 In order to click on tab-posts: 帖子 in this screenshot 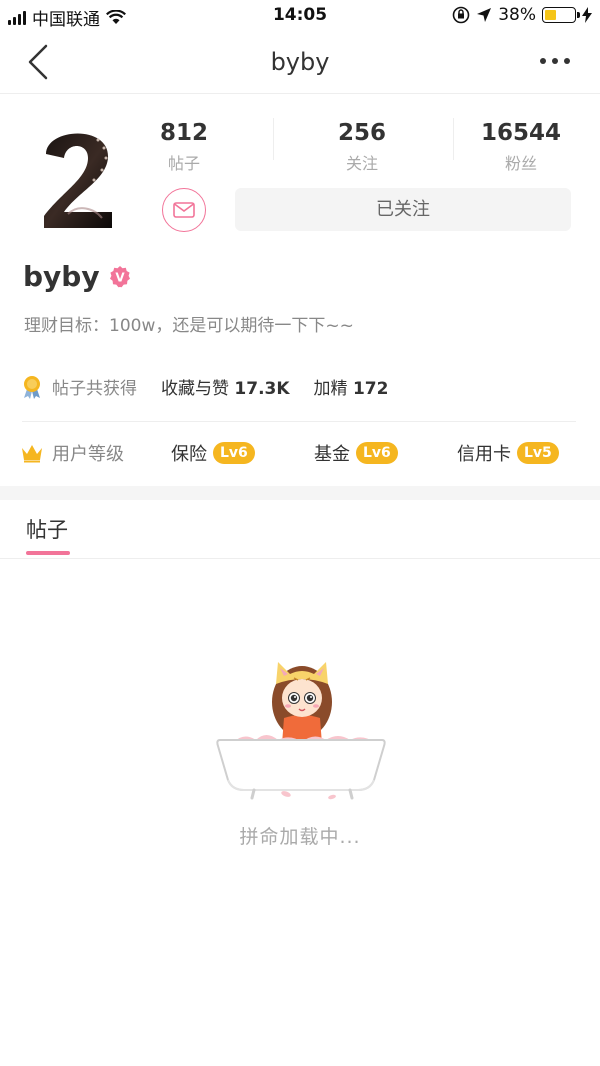, I will do `click(47, 529)`.